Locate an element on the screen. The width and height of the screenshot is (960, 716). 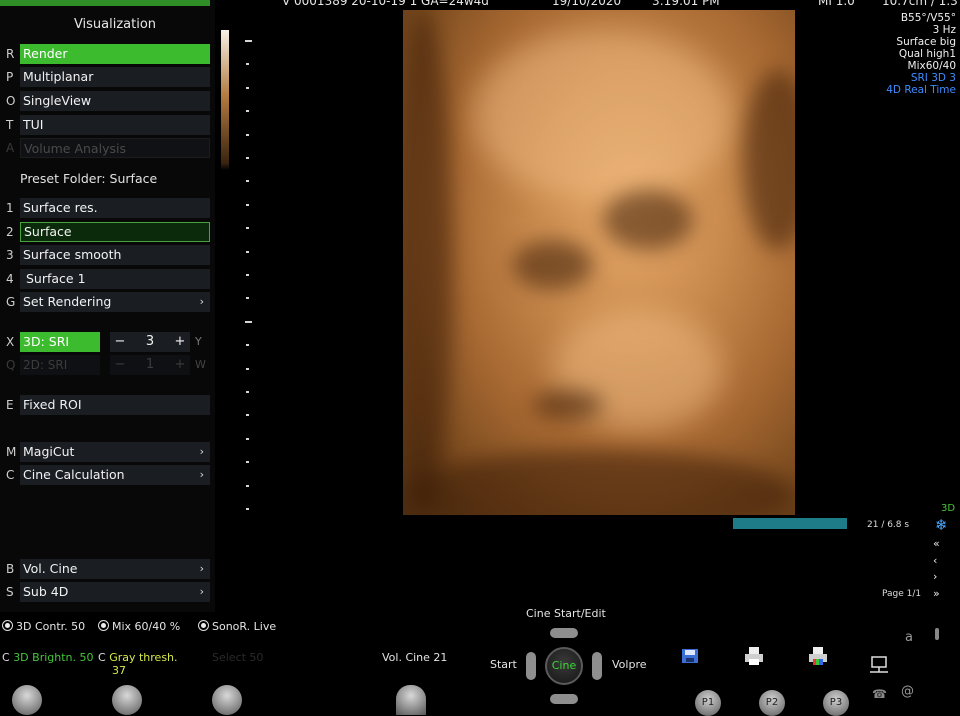
vol-cine-row: B Vol. Cine › is located at coordinates (106, 569).